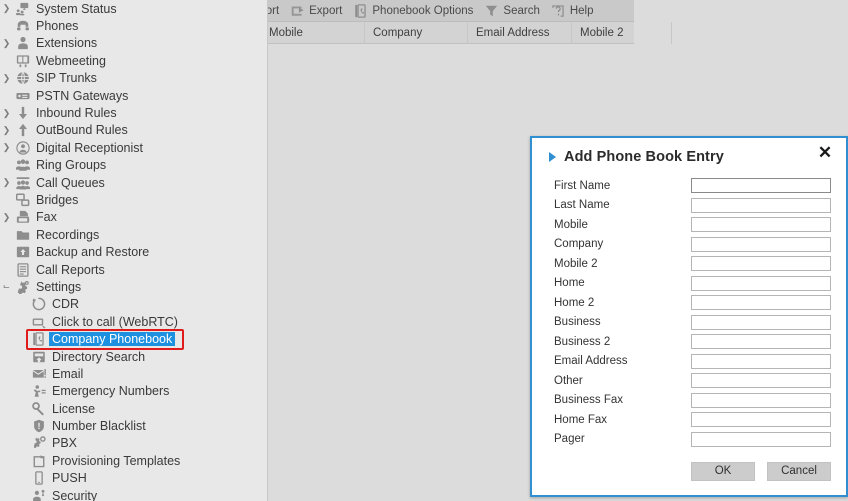 This screenshot has width=848, height=501. Describe the element at coordinates (116, 460) in the screenshot. I see `sidebar-item-label: Provisioning Templates` at that location.